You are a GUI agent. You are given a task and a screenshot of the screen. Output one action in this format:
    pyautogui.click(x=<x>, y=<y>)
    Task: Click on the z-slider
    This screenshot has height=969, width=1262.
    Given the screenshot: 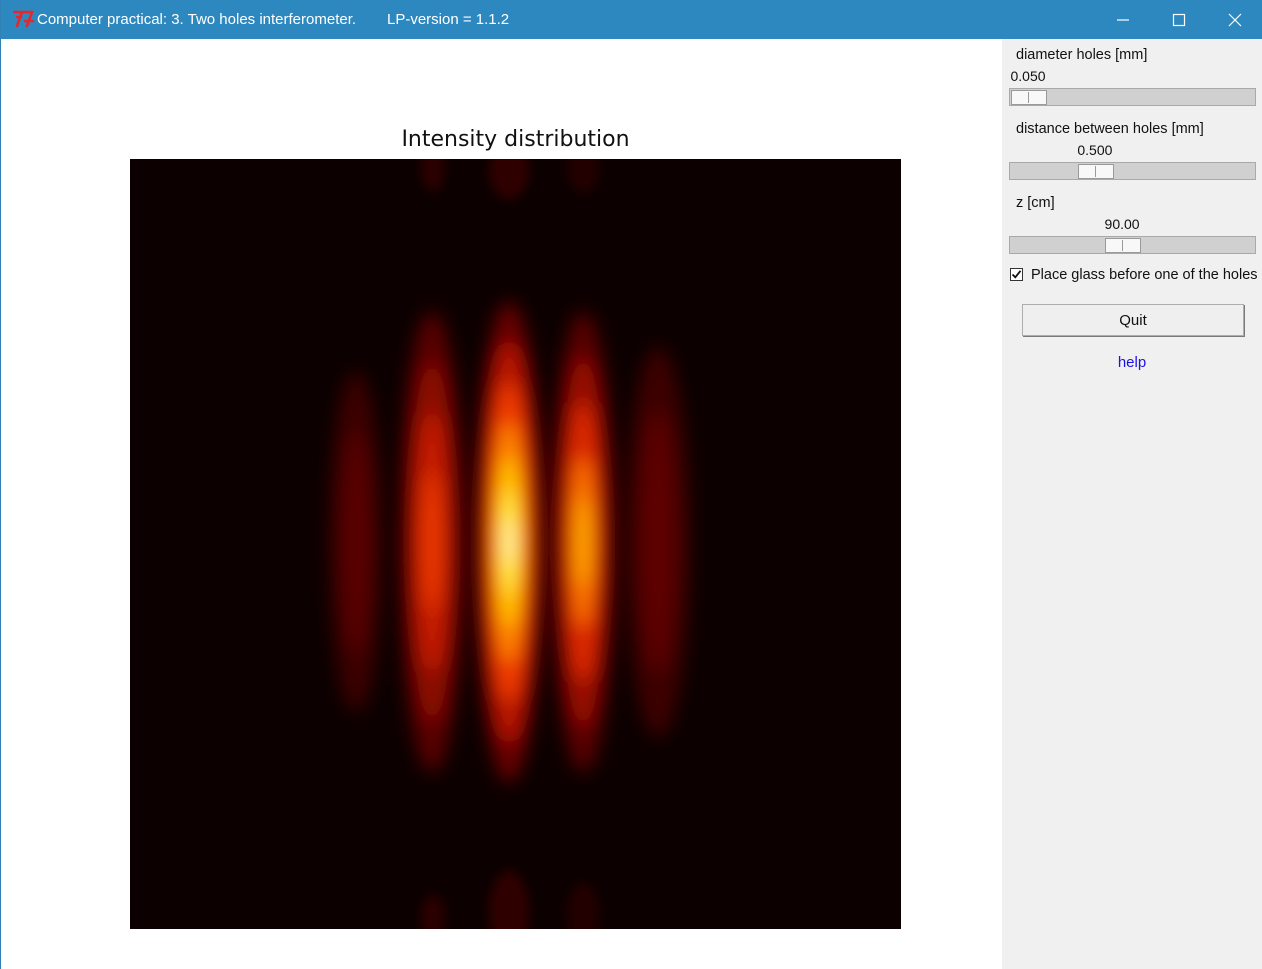 What is the action you would take?
    pyautogui.click(x=1132, y=245)
    